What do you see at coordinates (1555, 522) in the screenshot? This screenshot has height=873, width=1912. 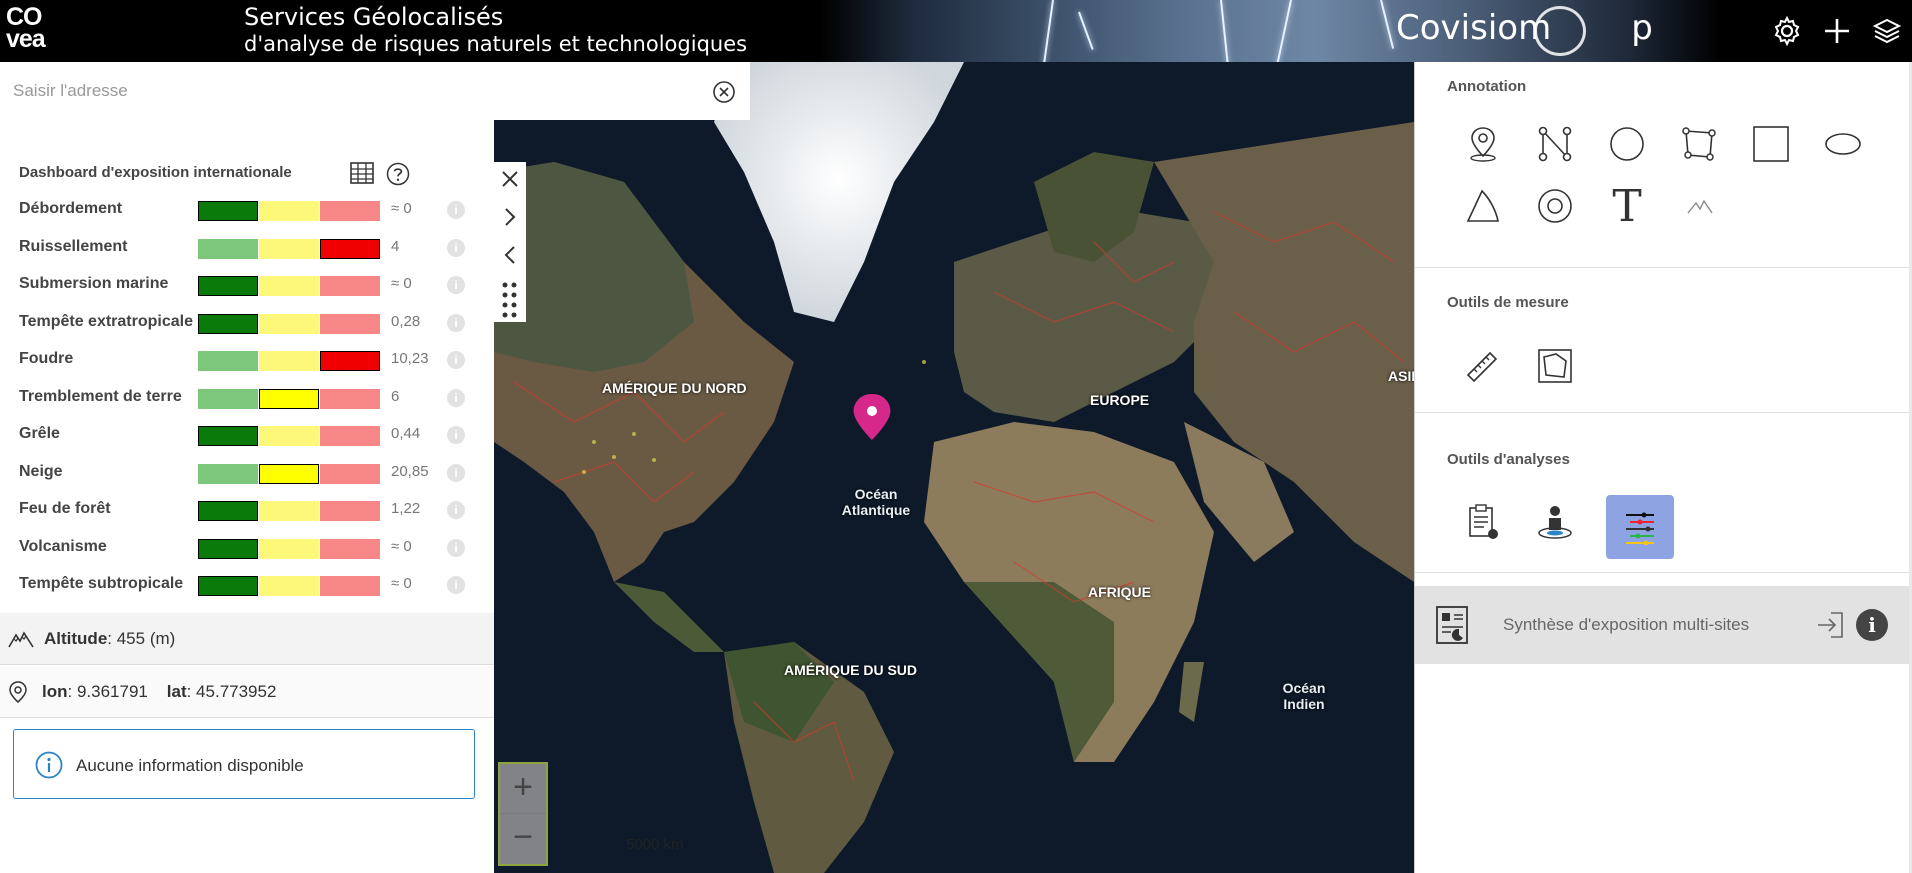 I see `person-location-icon` at bounding box center [1555, 522].